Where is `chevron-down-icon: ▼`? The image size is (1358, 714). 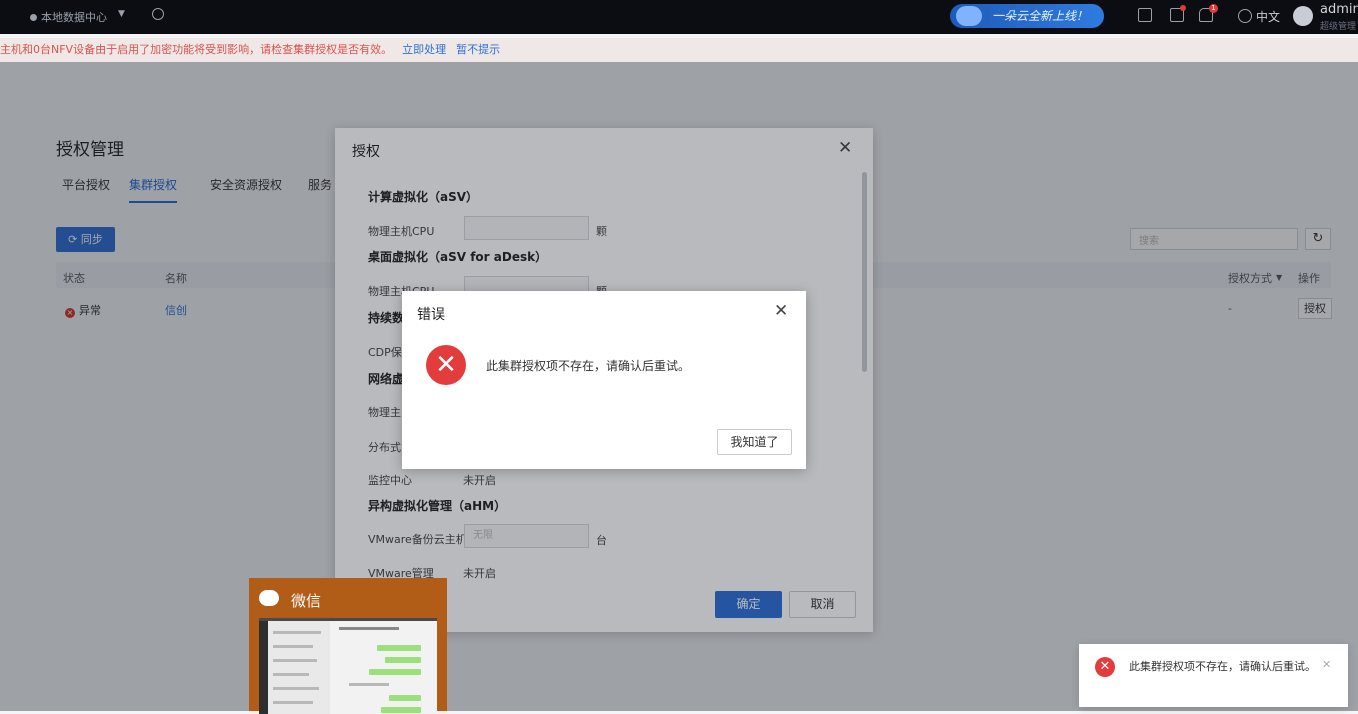
chevron-down-icon: ▼ is located at coordinates (121, 14).